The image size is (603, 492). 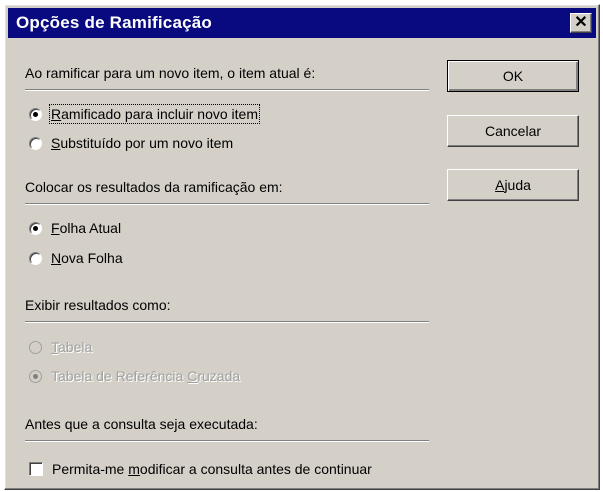 What do you see at coordinates (142, 143) in the screenshot?
I see `radio-label: Substituído por um novo item` at bounding box center [142, 143].